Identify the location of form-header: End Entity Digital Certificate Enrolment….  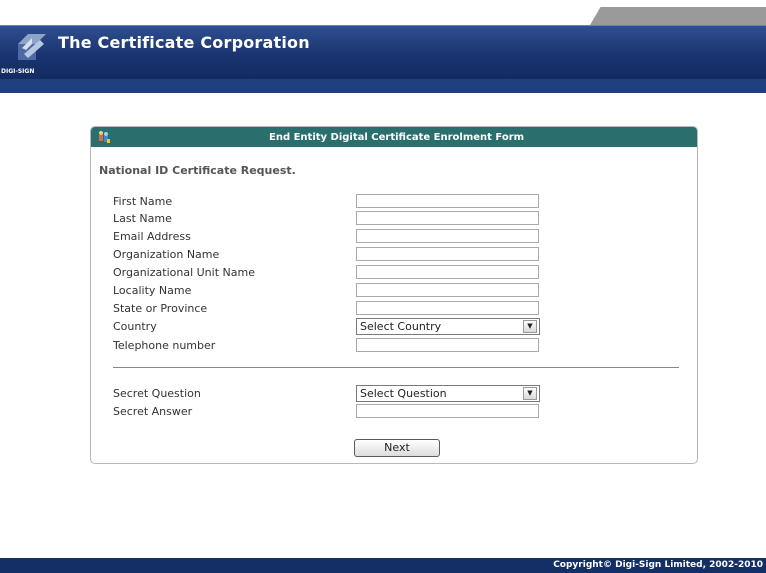
(394, 137).